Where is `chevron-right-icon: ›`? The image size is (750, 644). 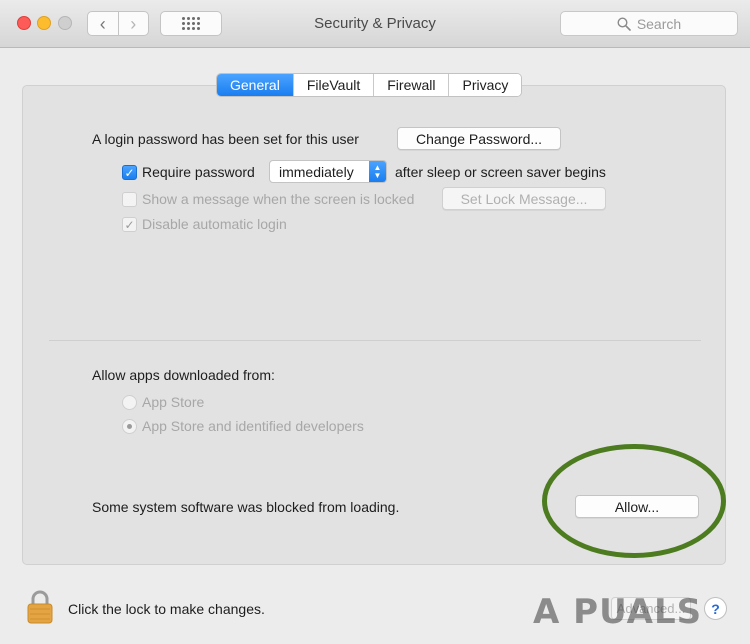 chevron-right-icon: › is located at coordinates (133, 23).